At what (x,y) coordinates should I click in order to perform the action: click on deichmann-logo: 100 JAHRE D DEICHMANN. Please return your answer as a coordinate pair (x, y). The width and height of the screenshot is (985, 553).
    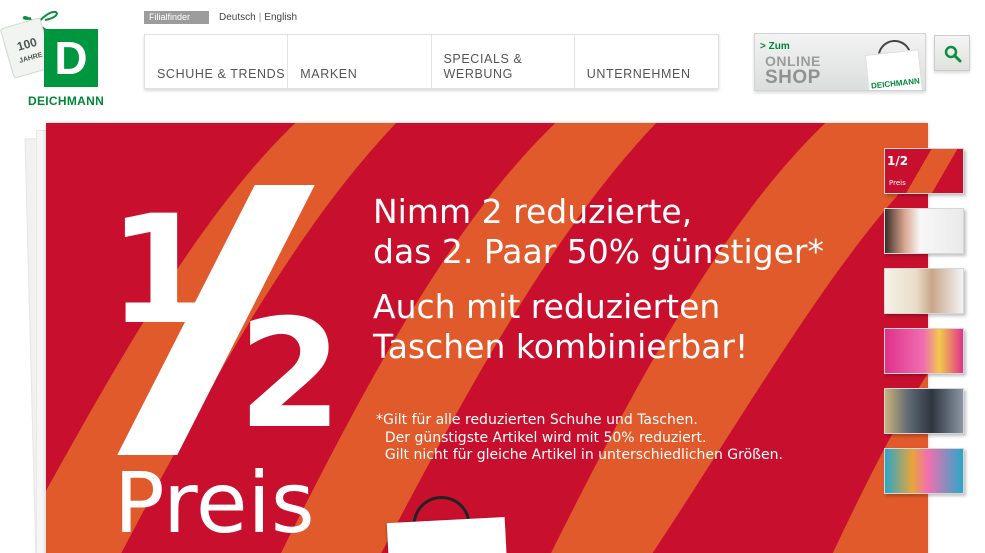
    Looking at the image, I should click on (67, 57).